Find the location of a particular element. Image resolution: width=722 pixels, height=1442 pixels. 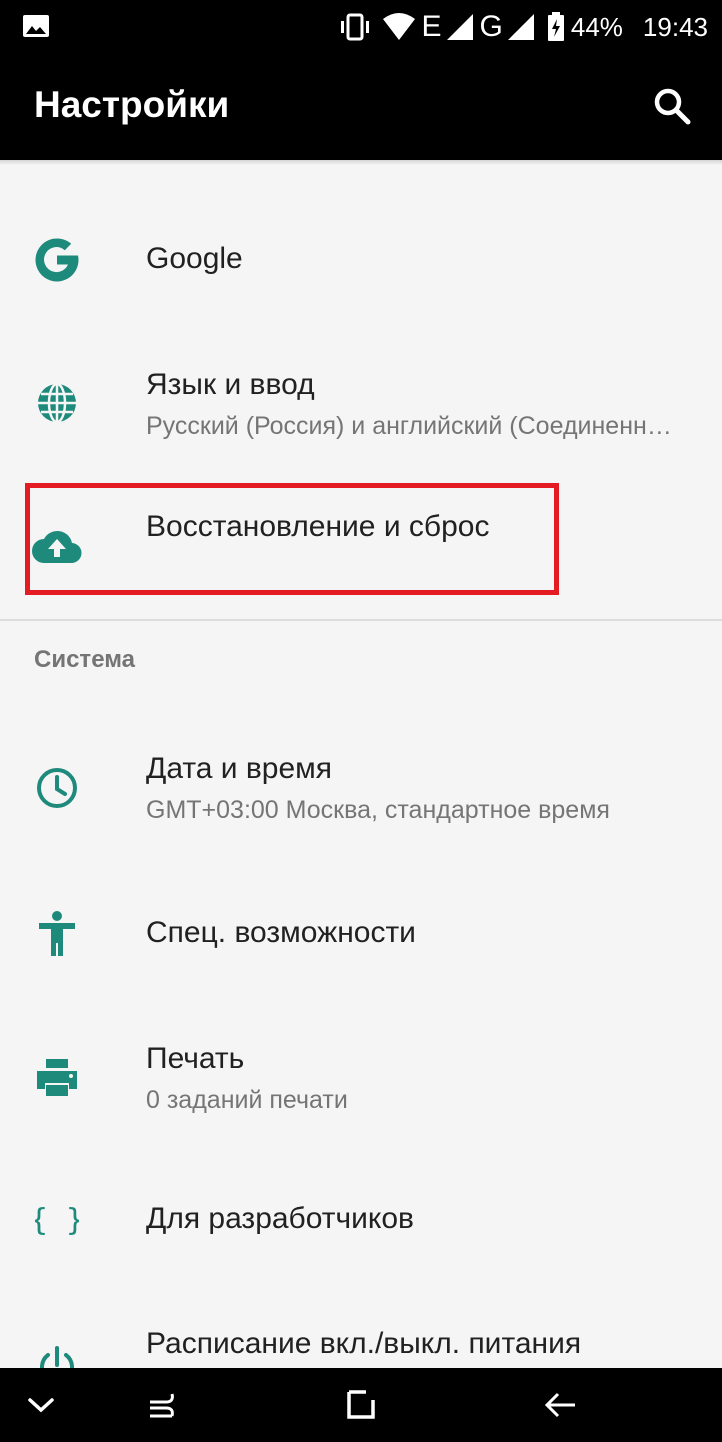

google-icon is located at coordinates (57, 260).